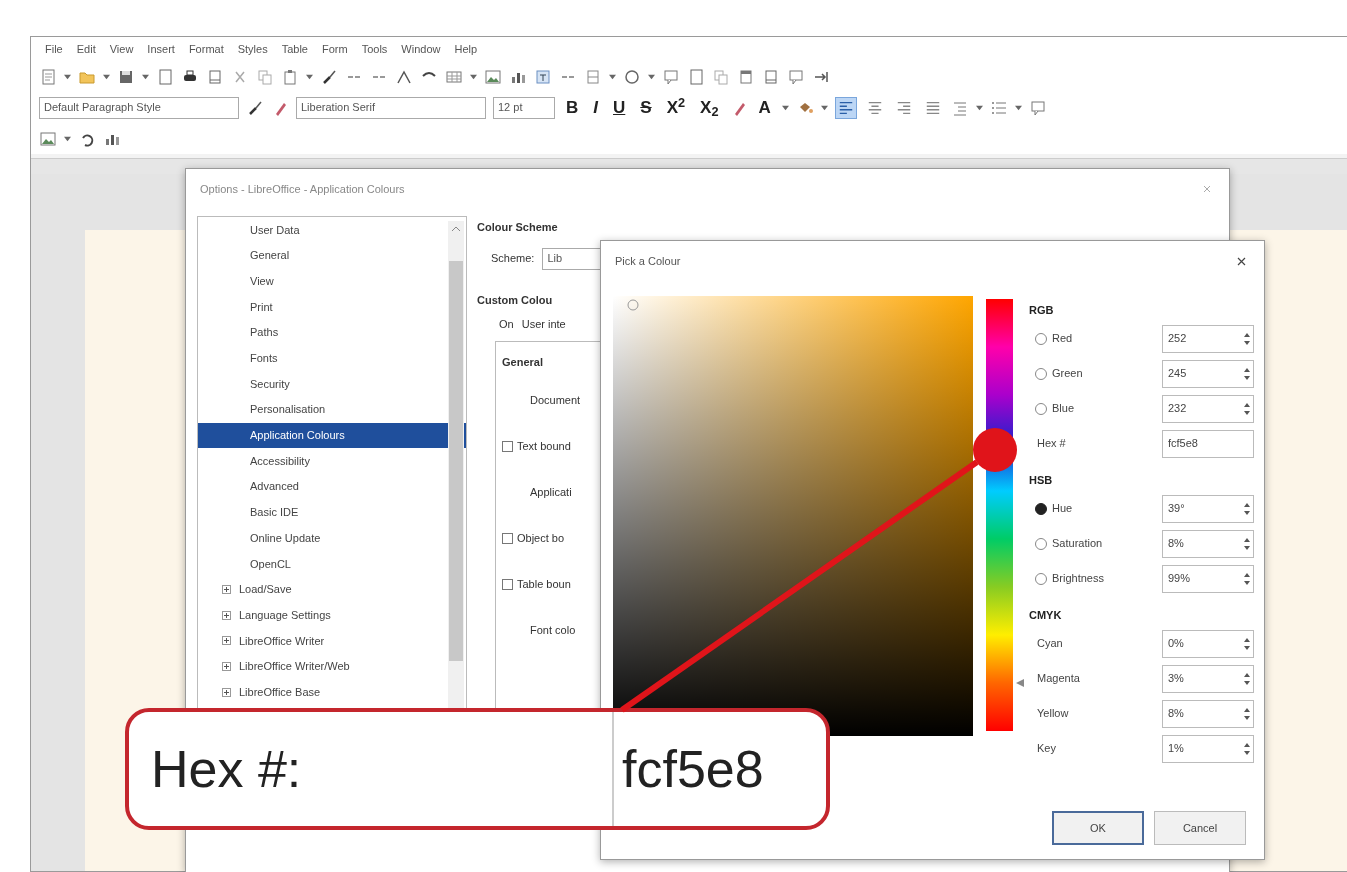 The width and height of the screenshot is (1347, 872). I want to click on scheme-dropdown: Lib, so click(571, 258).